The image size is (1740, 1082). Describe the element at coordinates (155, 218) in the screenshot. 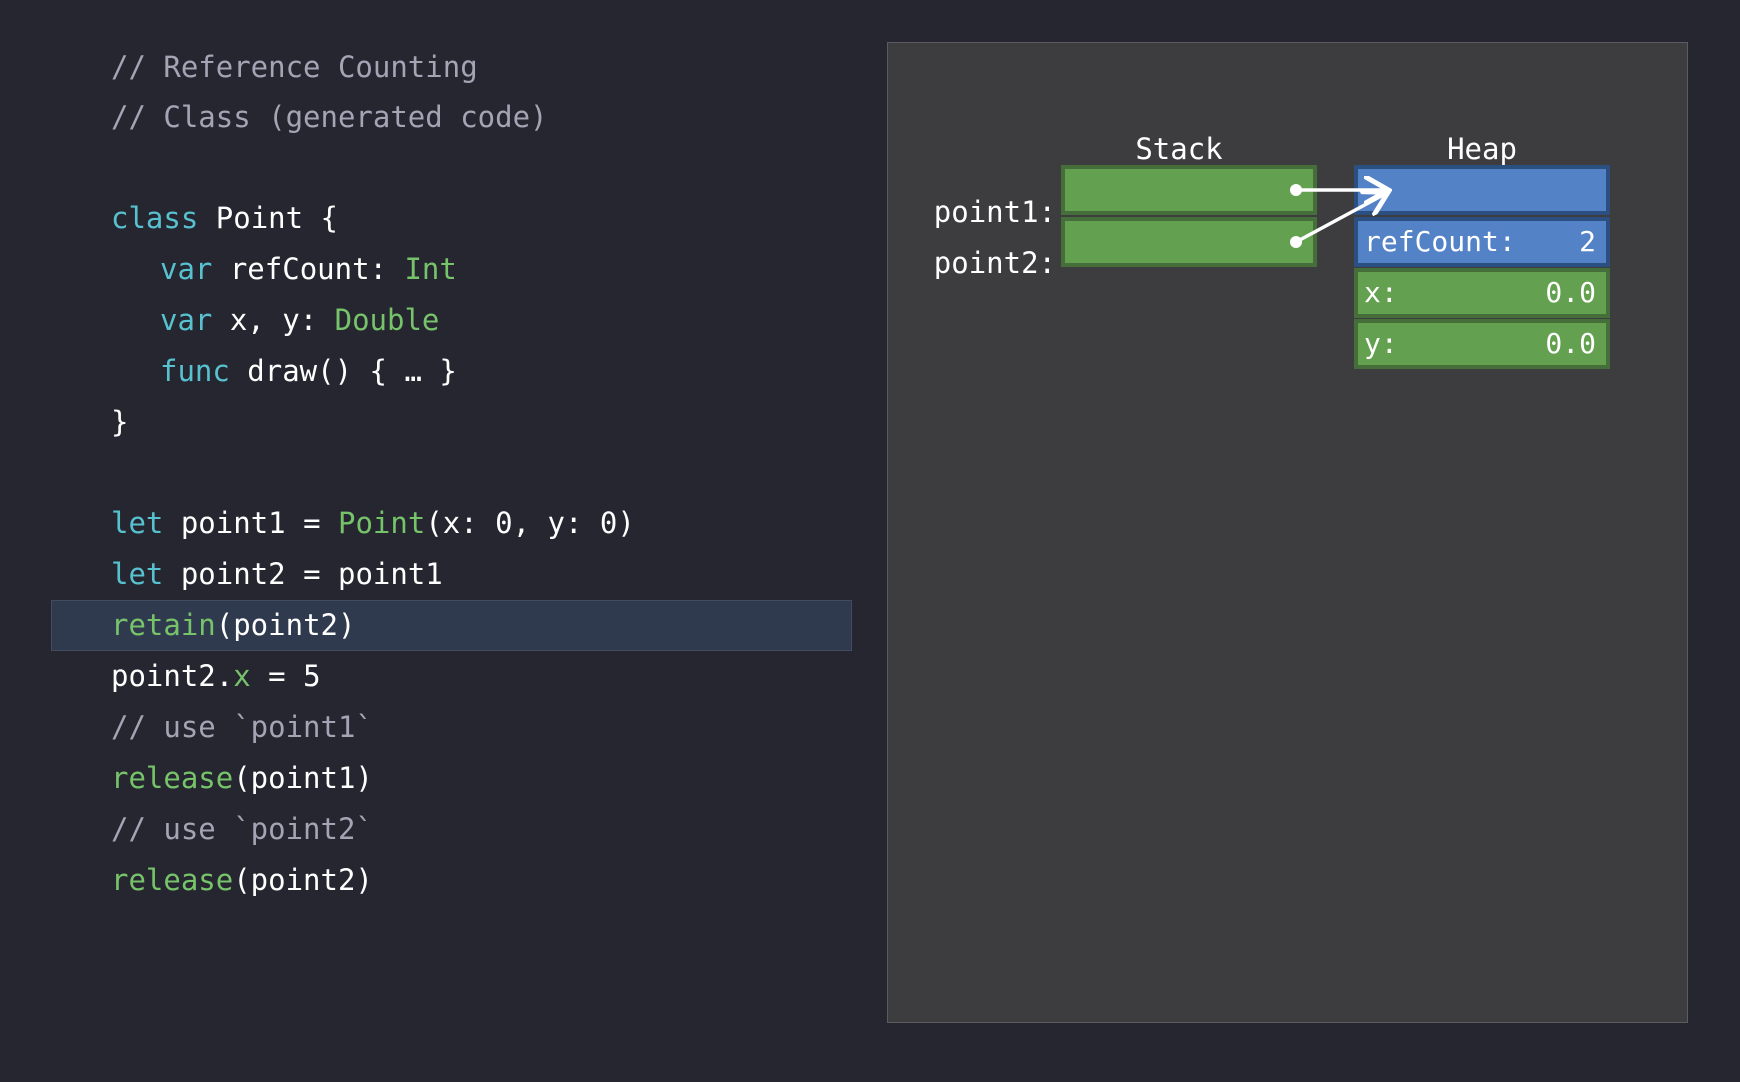

I see `code-token: class` at that location.